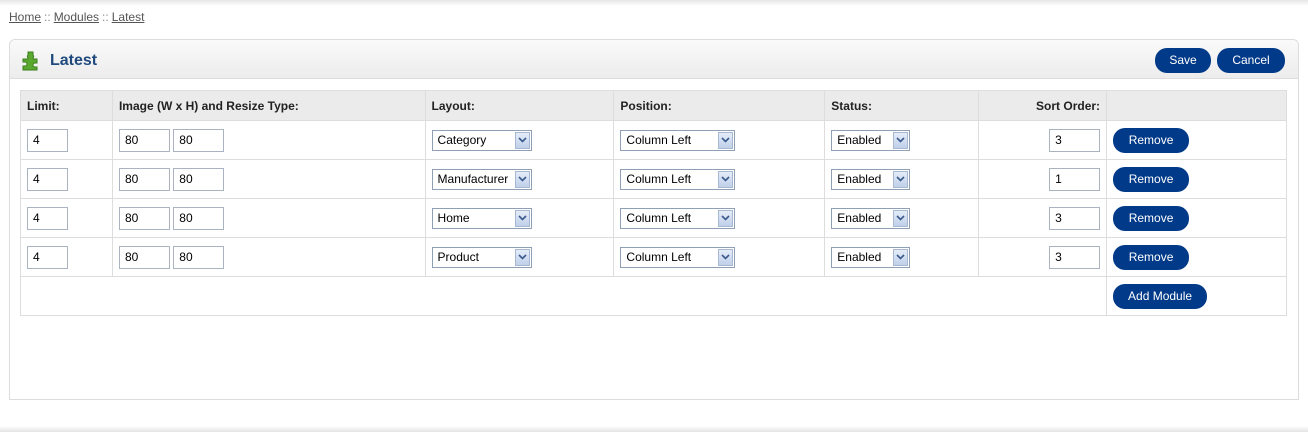 The width and height of the screenshot is (1308, 432). Describe the element at coordinates (453, 218) in the screenshot. I see `layout-select-value: Home` at that location.